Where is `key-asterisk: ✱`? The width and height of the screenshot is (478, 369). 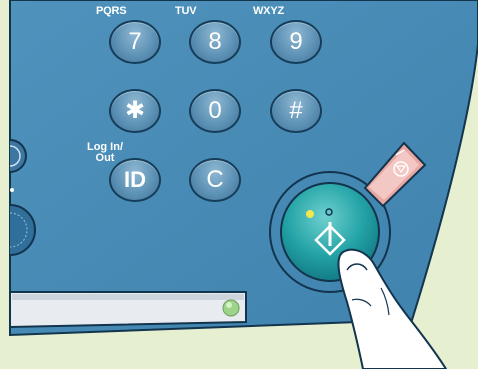 key-asterisk: ✱ is located at coordinates (135, 111).